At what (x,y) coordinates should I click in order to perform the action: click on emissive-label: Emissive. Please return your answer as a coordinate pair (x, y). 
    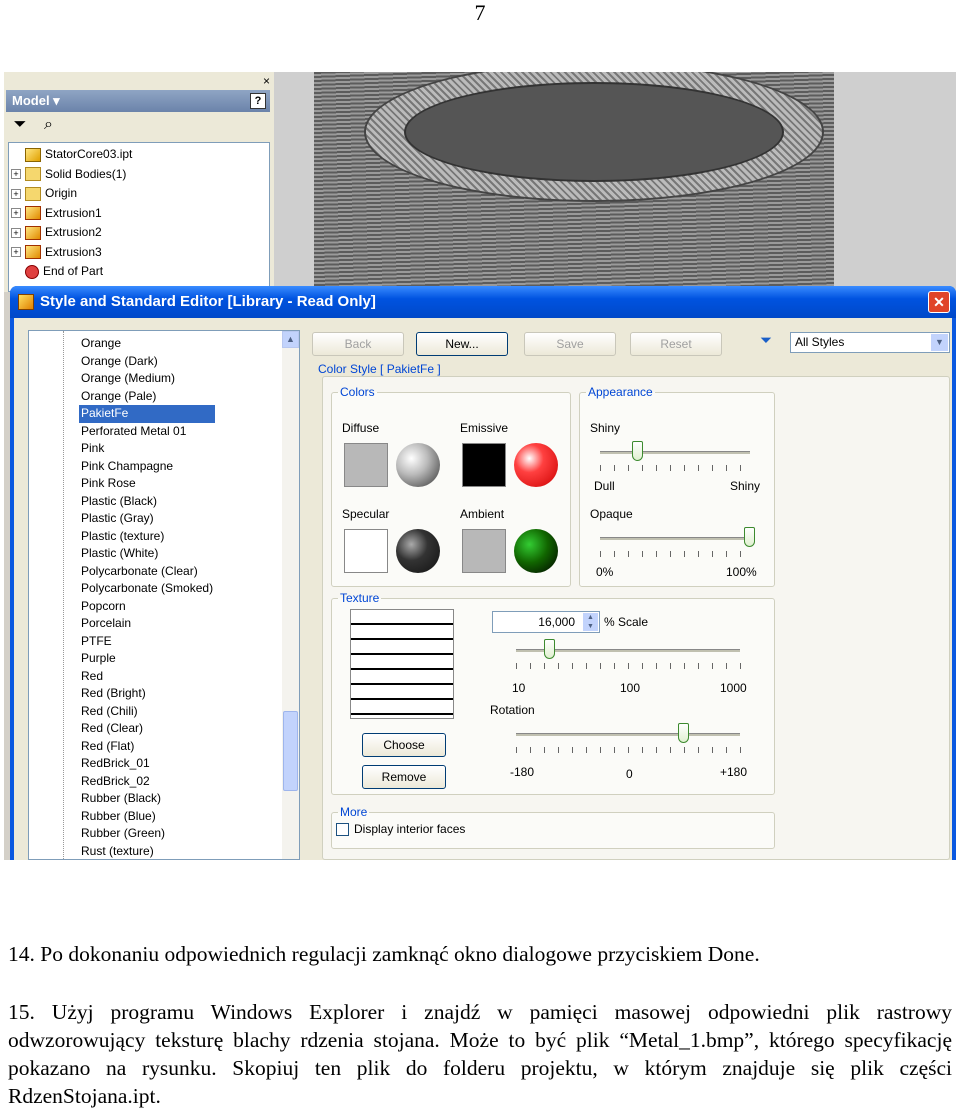
    Looking at the image, I should click on (484, 428).